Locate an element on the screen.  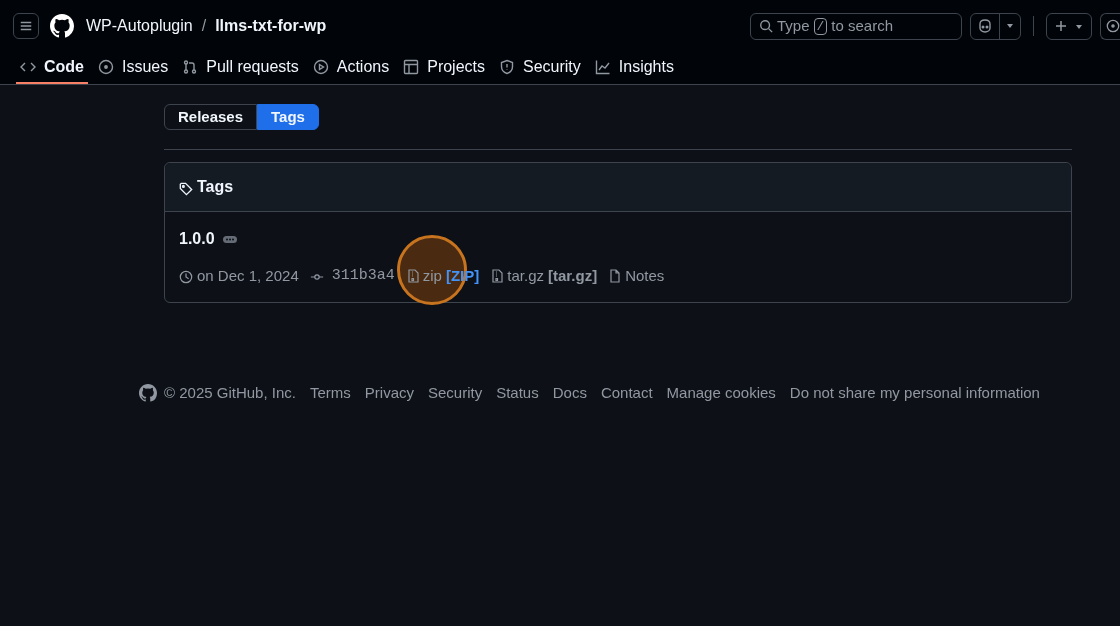
copilot-icon is located at coordinates (985, 26).